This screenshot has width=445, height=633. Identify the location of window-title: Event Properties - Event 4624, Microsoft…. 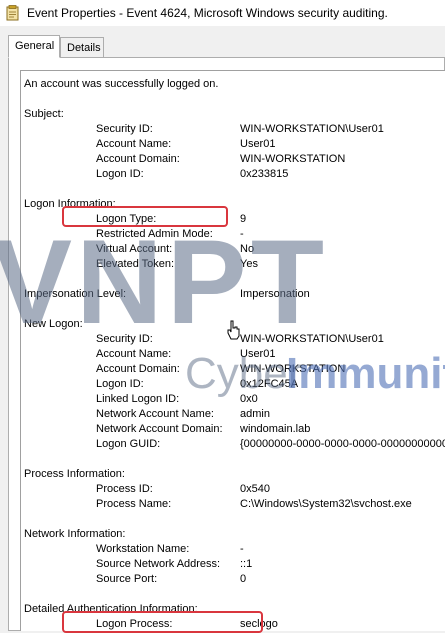
(207, 13).